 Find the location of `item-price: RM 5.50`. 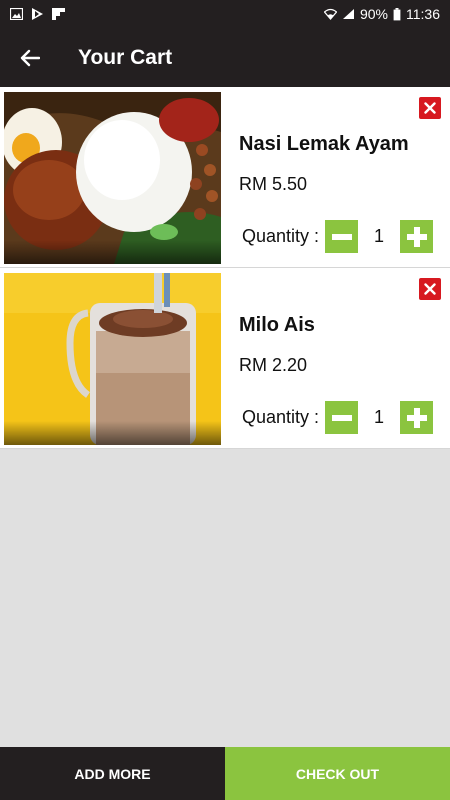

item-price: RM 5.50 is located at coordinates (273, 184).